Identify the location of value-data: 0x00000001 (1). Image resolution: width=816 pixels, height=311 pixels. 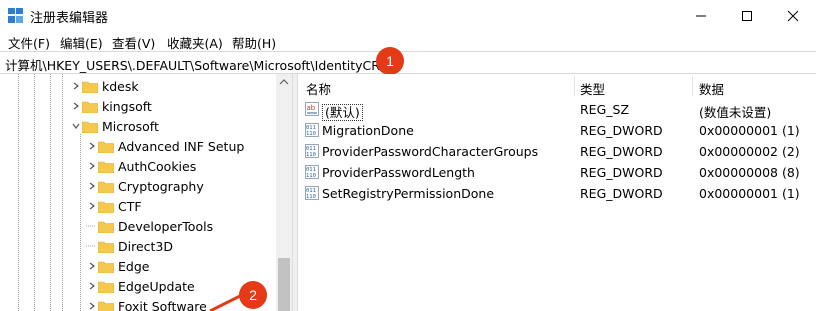
(749, 193).